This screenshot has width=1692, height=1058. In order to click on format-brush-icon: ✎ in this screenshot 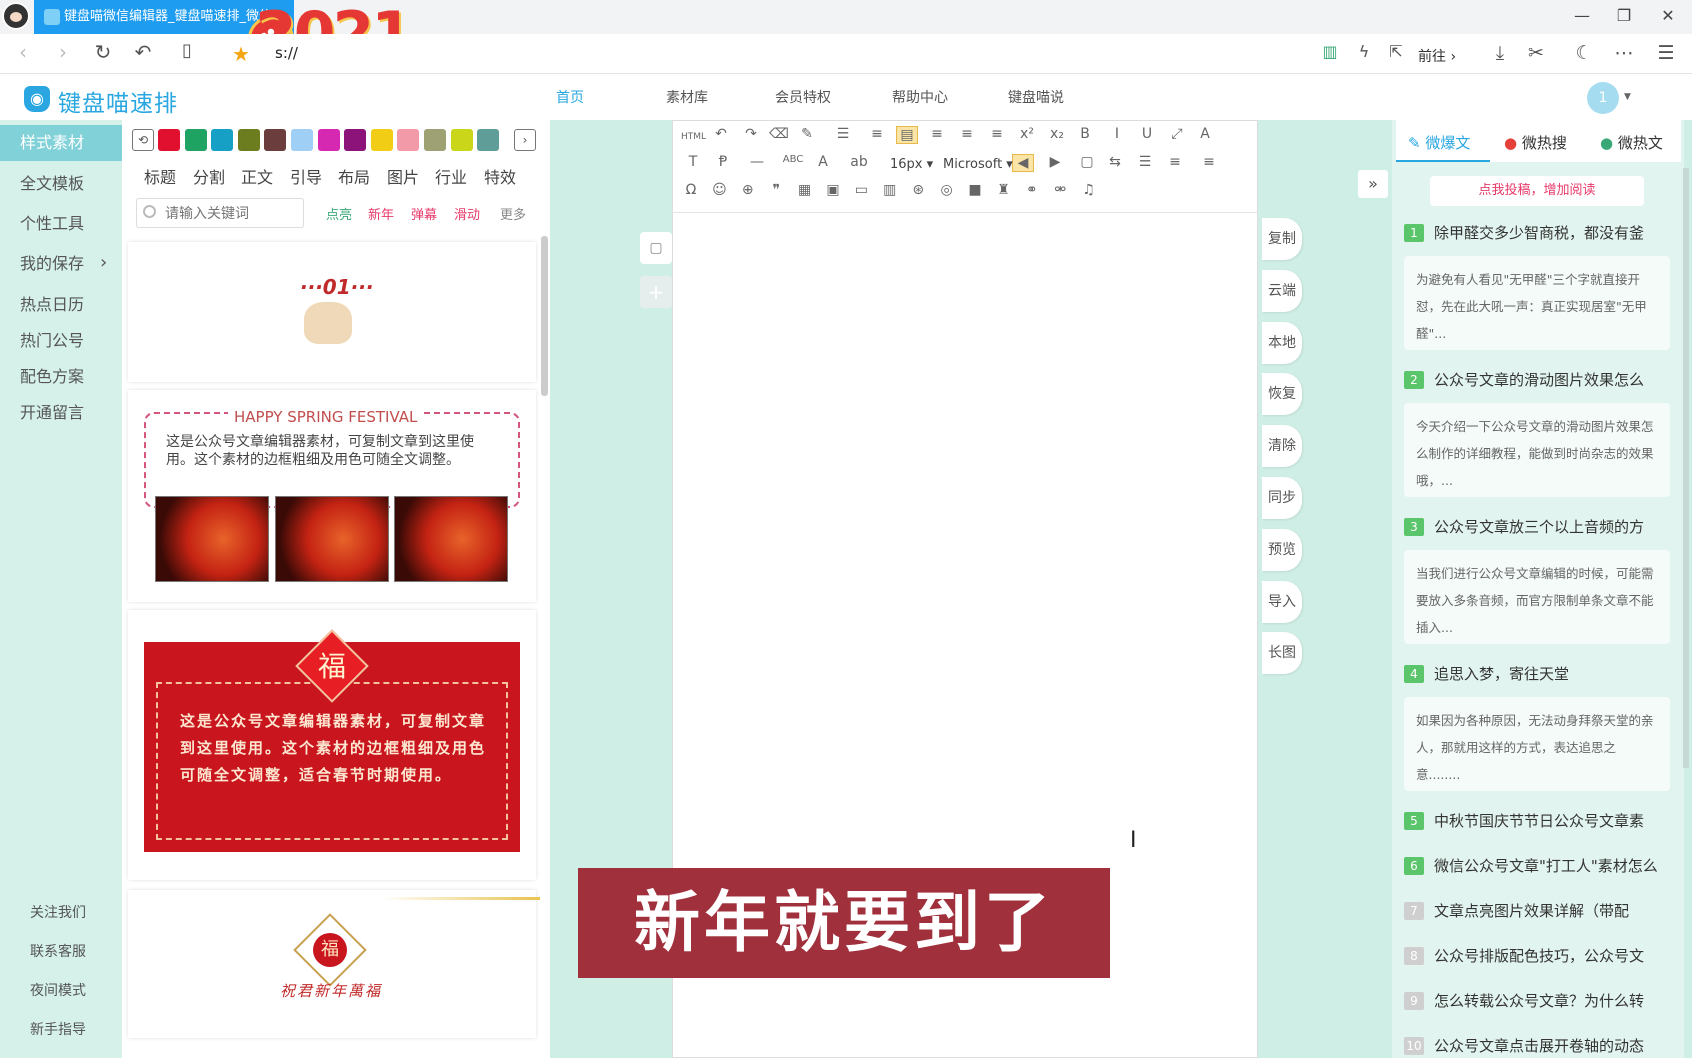, I will do `click(807, 134)`.